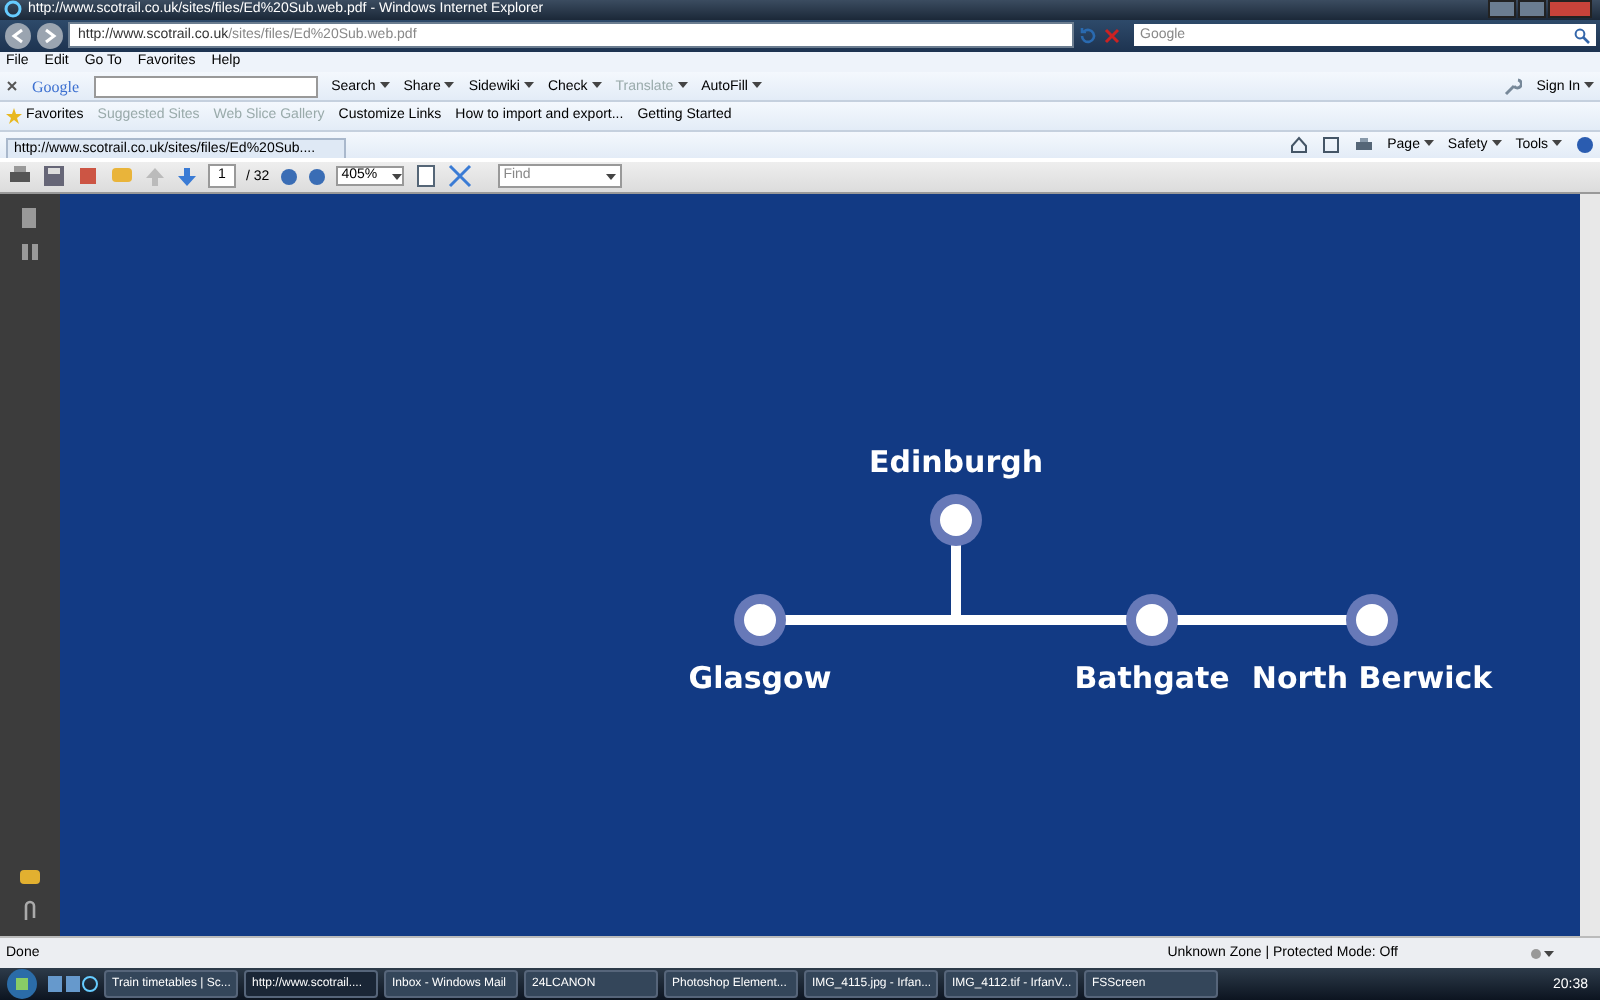 The width and height of the screenshot is (1600, 1000). I want to click on search-icon, so click(1582, 35).